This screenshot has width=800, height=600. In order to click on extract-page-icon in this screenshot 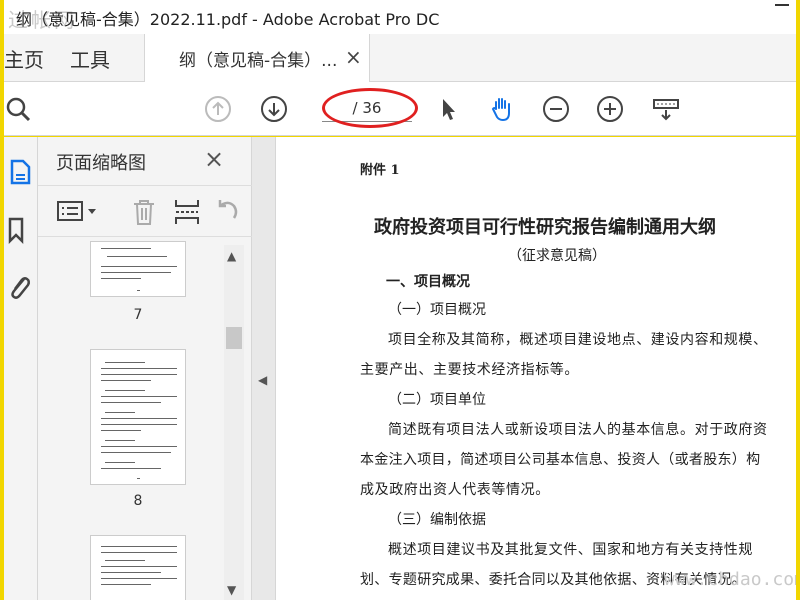, I will do `click(187, 214)`.